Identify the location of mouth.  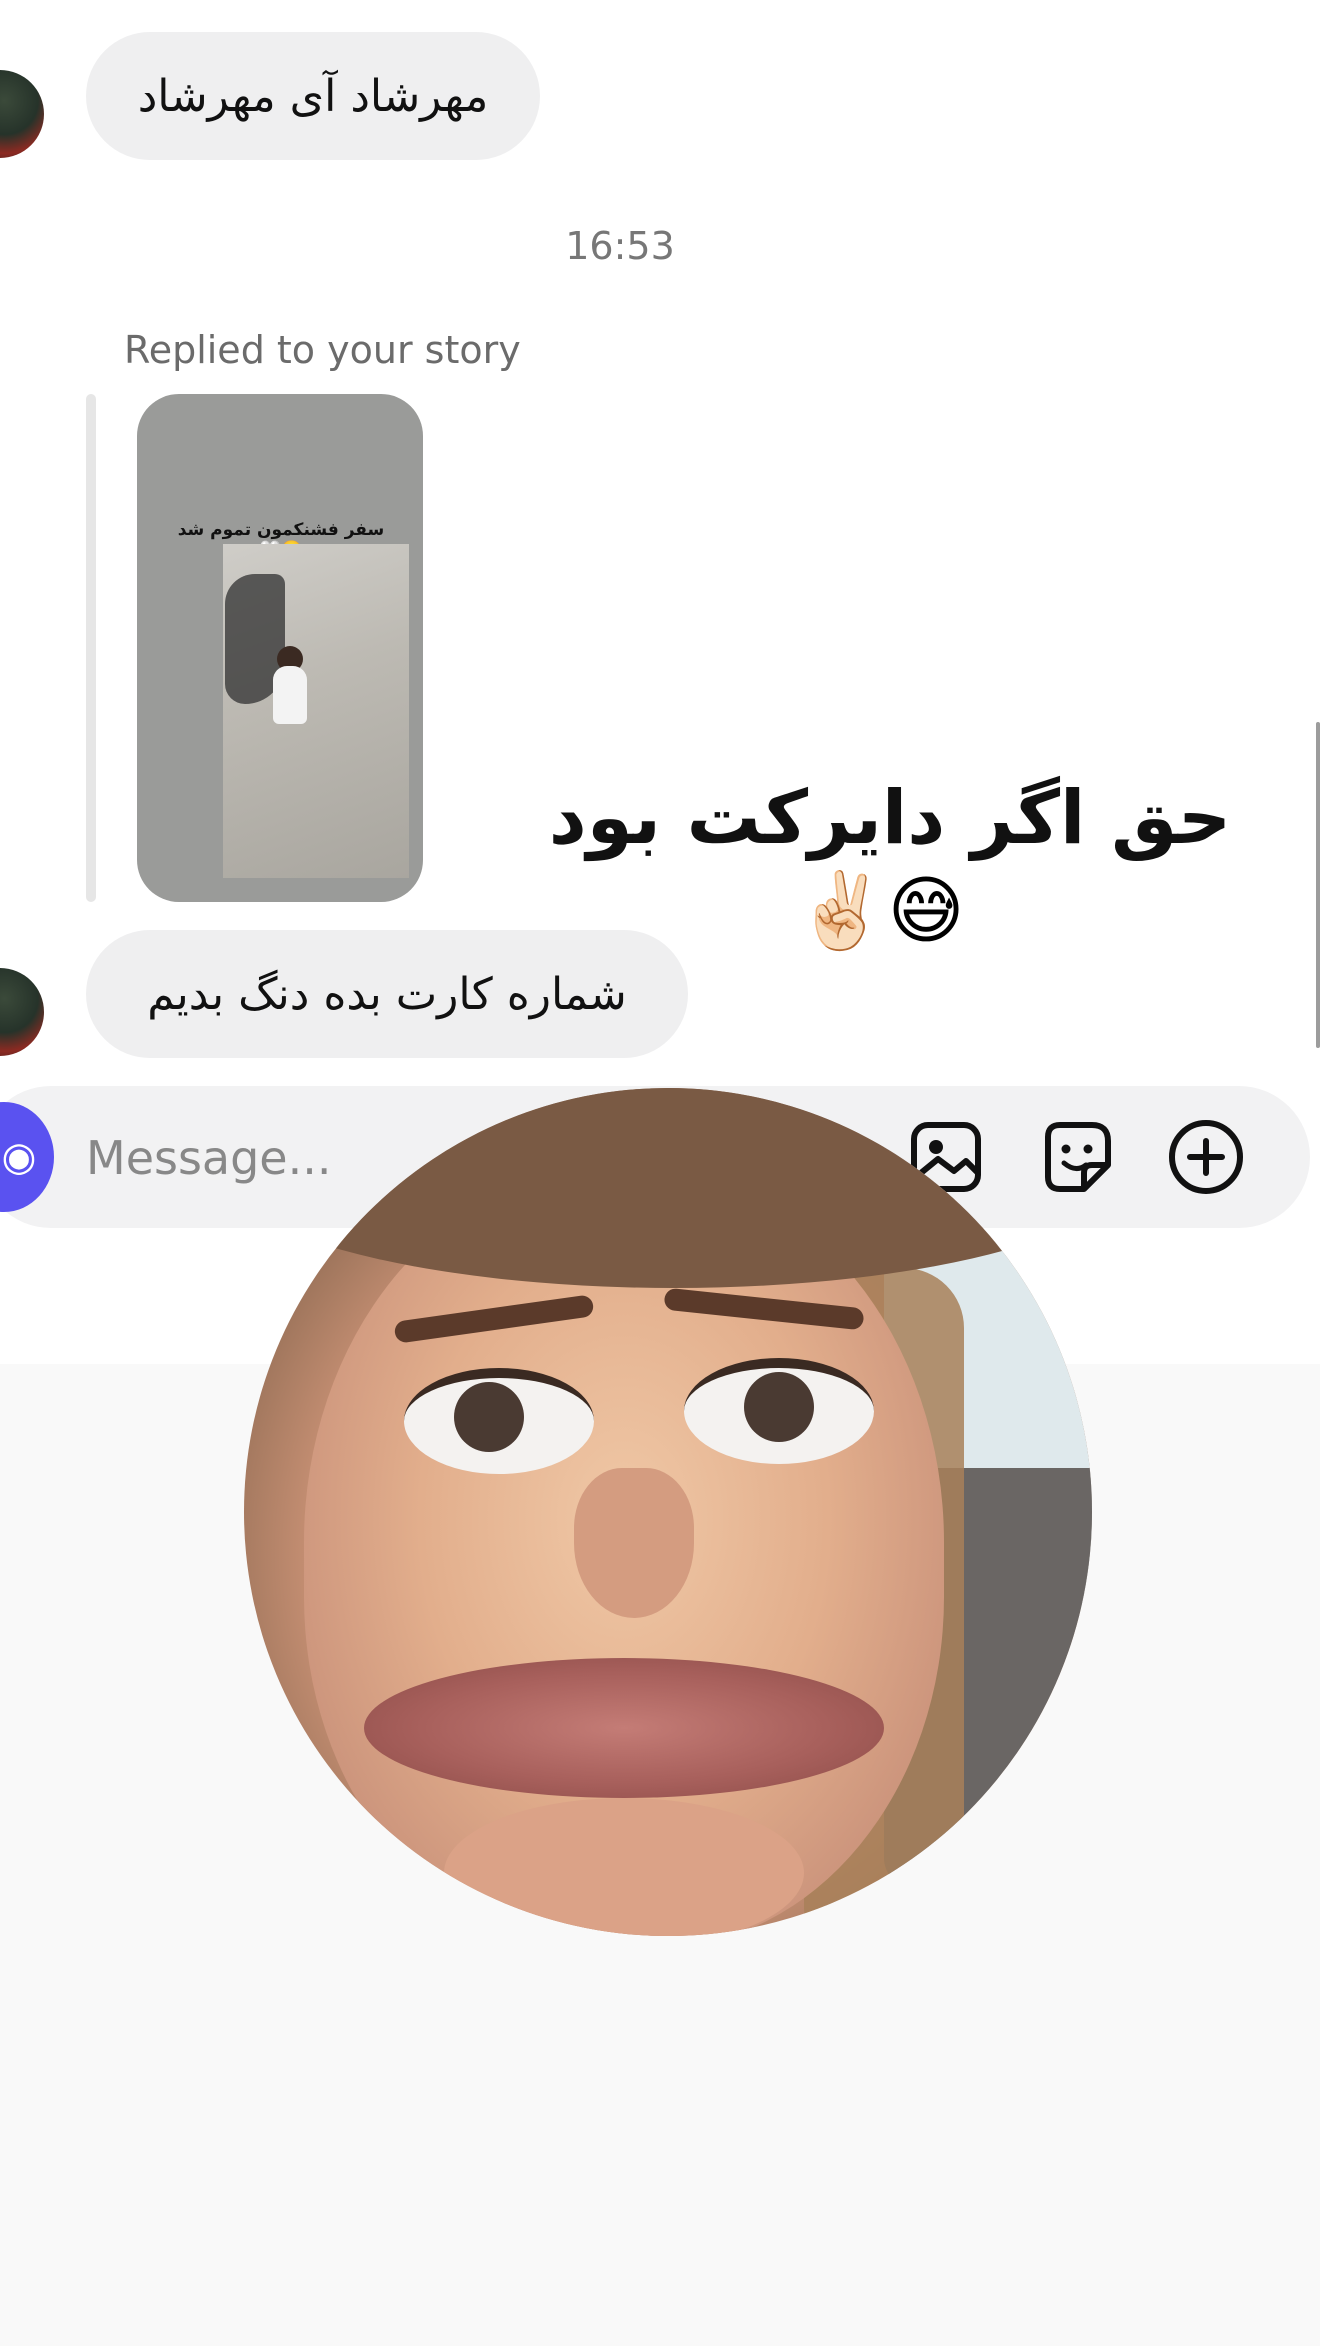
(624, 1728).